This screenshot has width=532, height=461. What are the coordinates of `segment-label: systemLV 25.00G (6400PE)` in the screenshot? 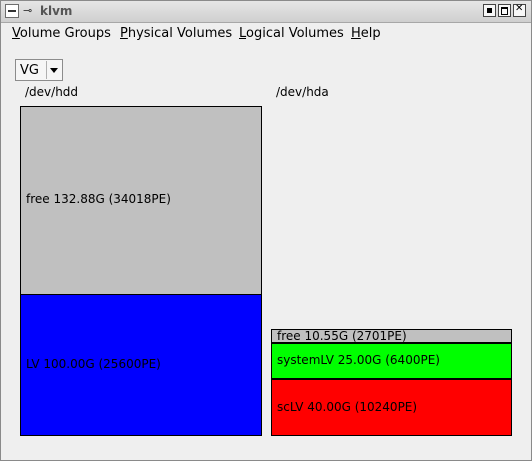 It's located at (358, 360).